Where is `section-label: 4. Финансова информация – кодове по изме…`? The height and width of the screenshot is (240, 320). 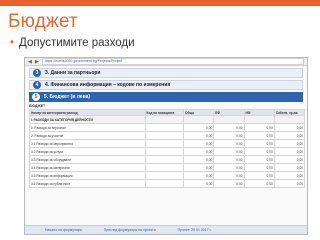 section-label: 4. Финансова информация – кодове по изме… is located at coordinates (108, 85).